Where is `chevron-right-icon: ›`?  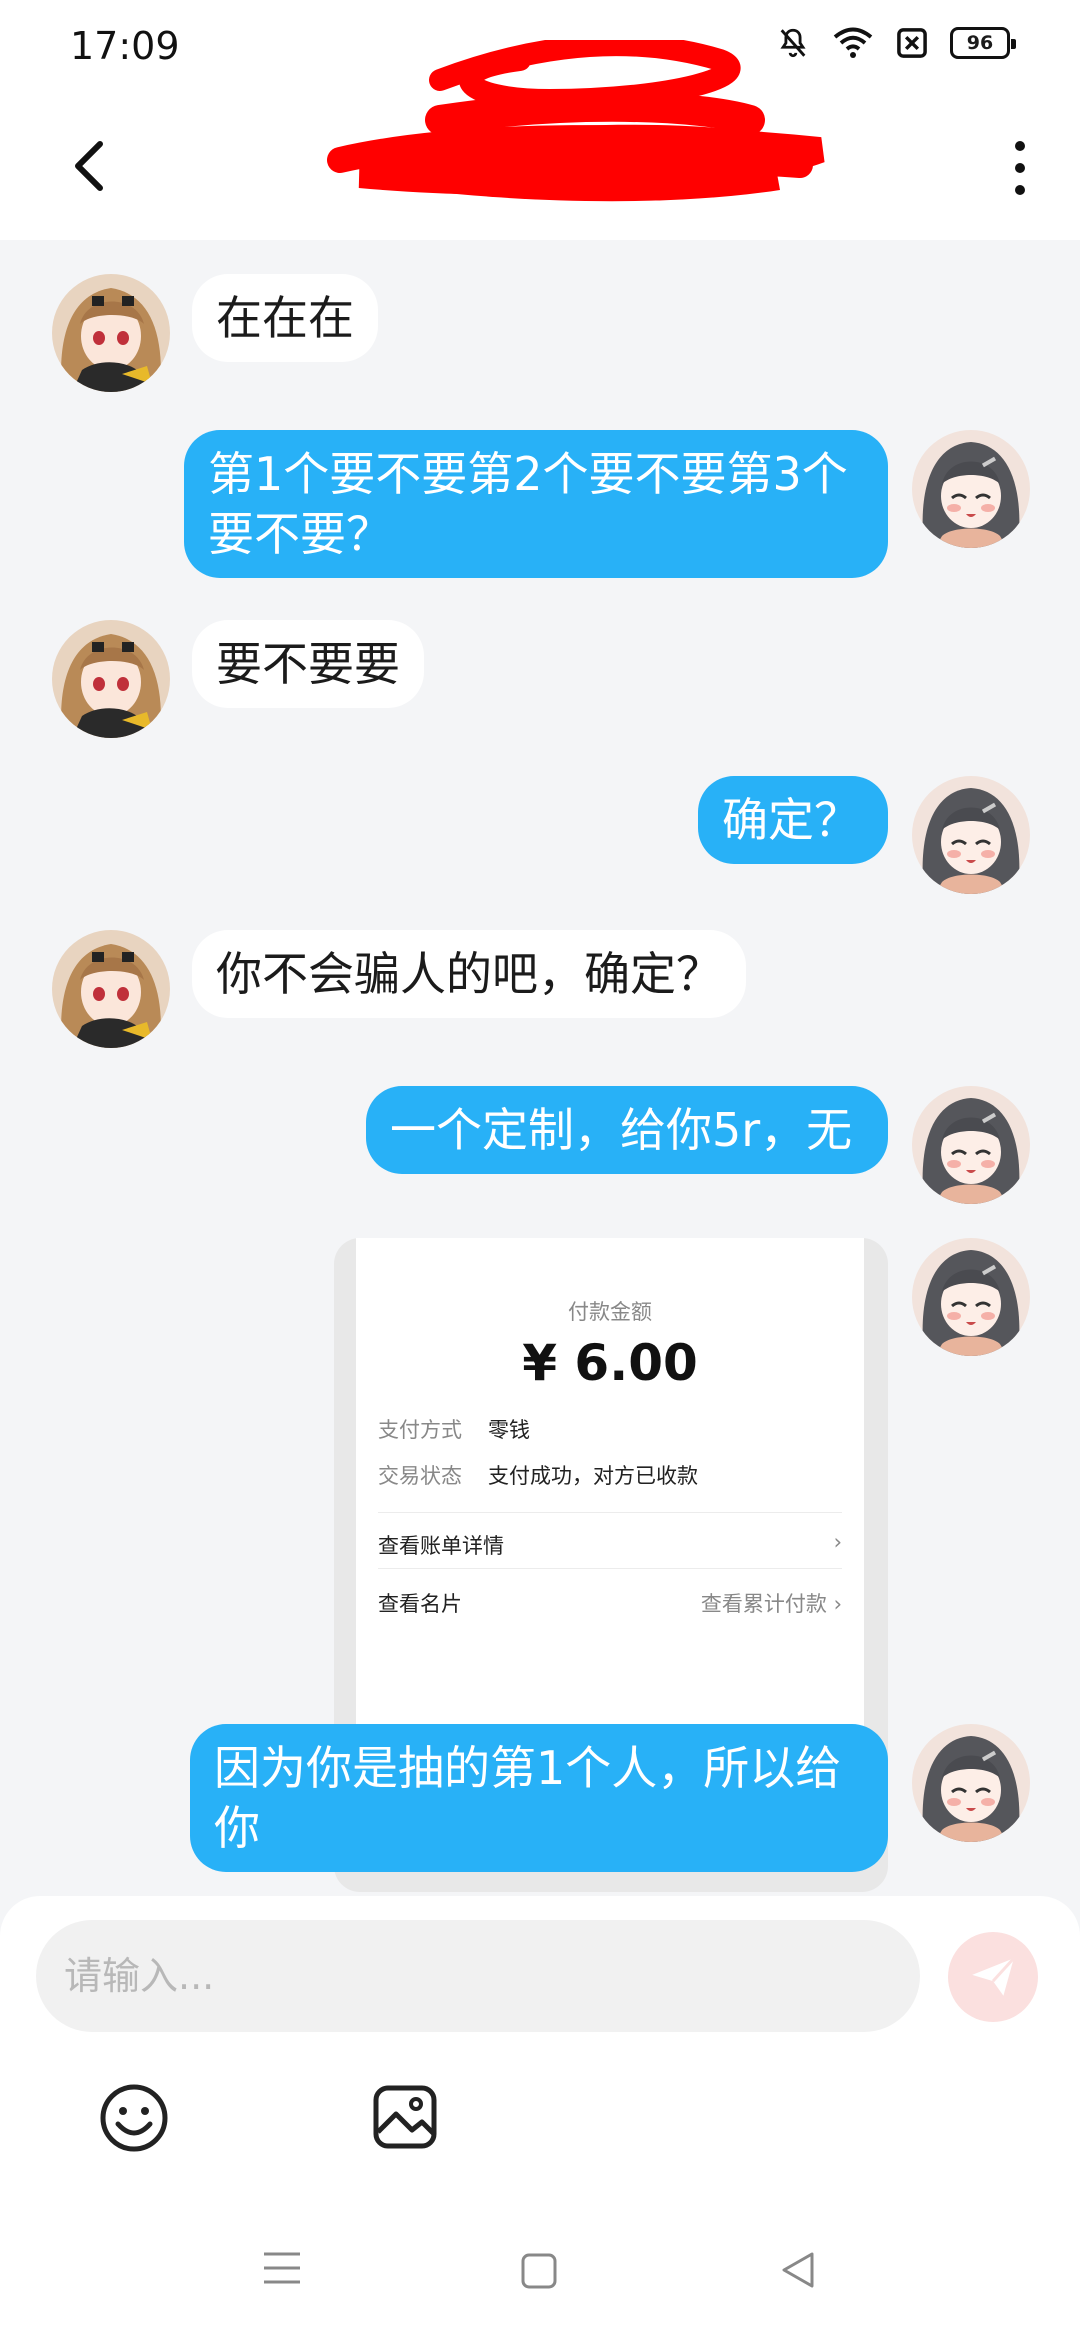
chevron-right-icon: › is located at coordinates (837, 1542).